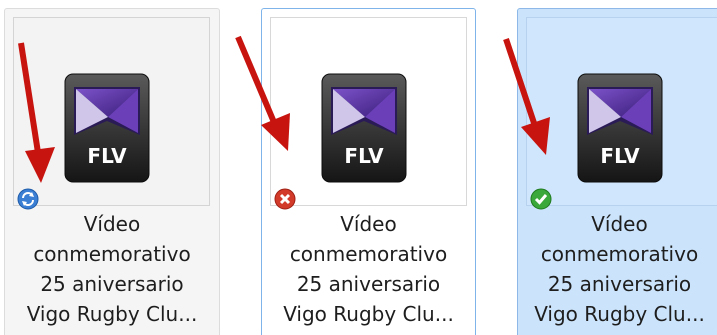  I want to click on sync-ok-icon, so click(541, 199).